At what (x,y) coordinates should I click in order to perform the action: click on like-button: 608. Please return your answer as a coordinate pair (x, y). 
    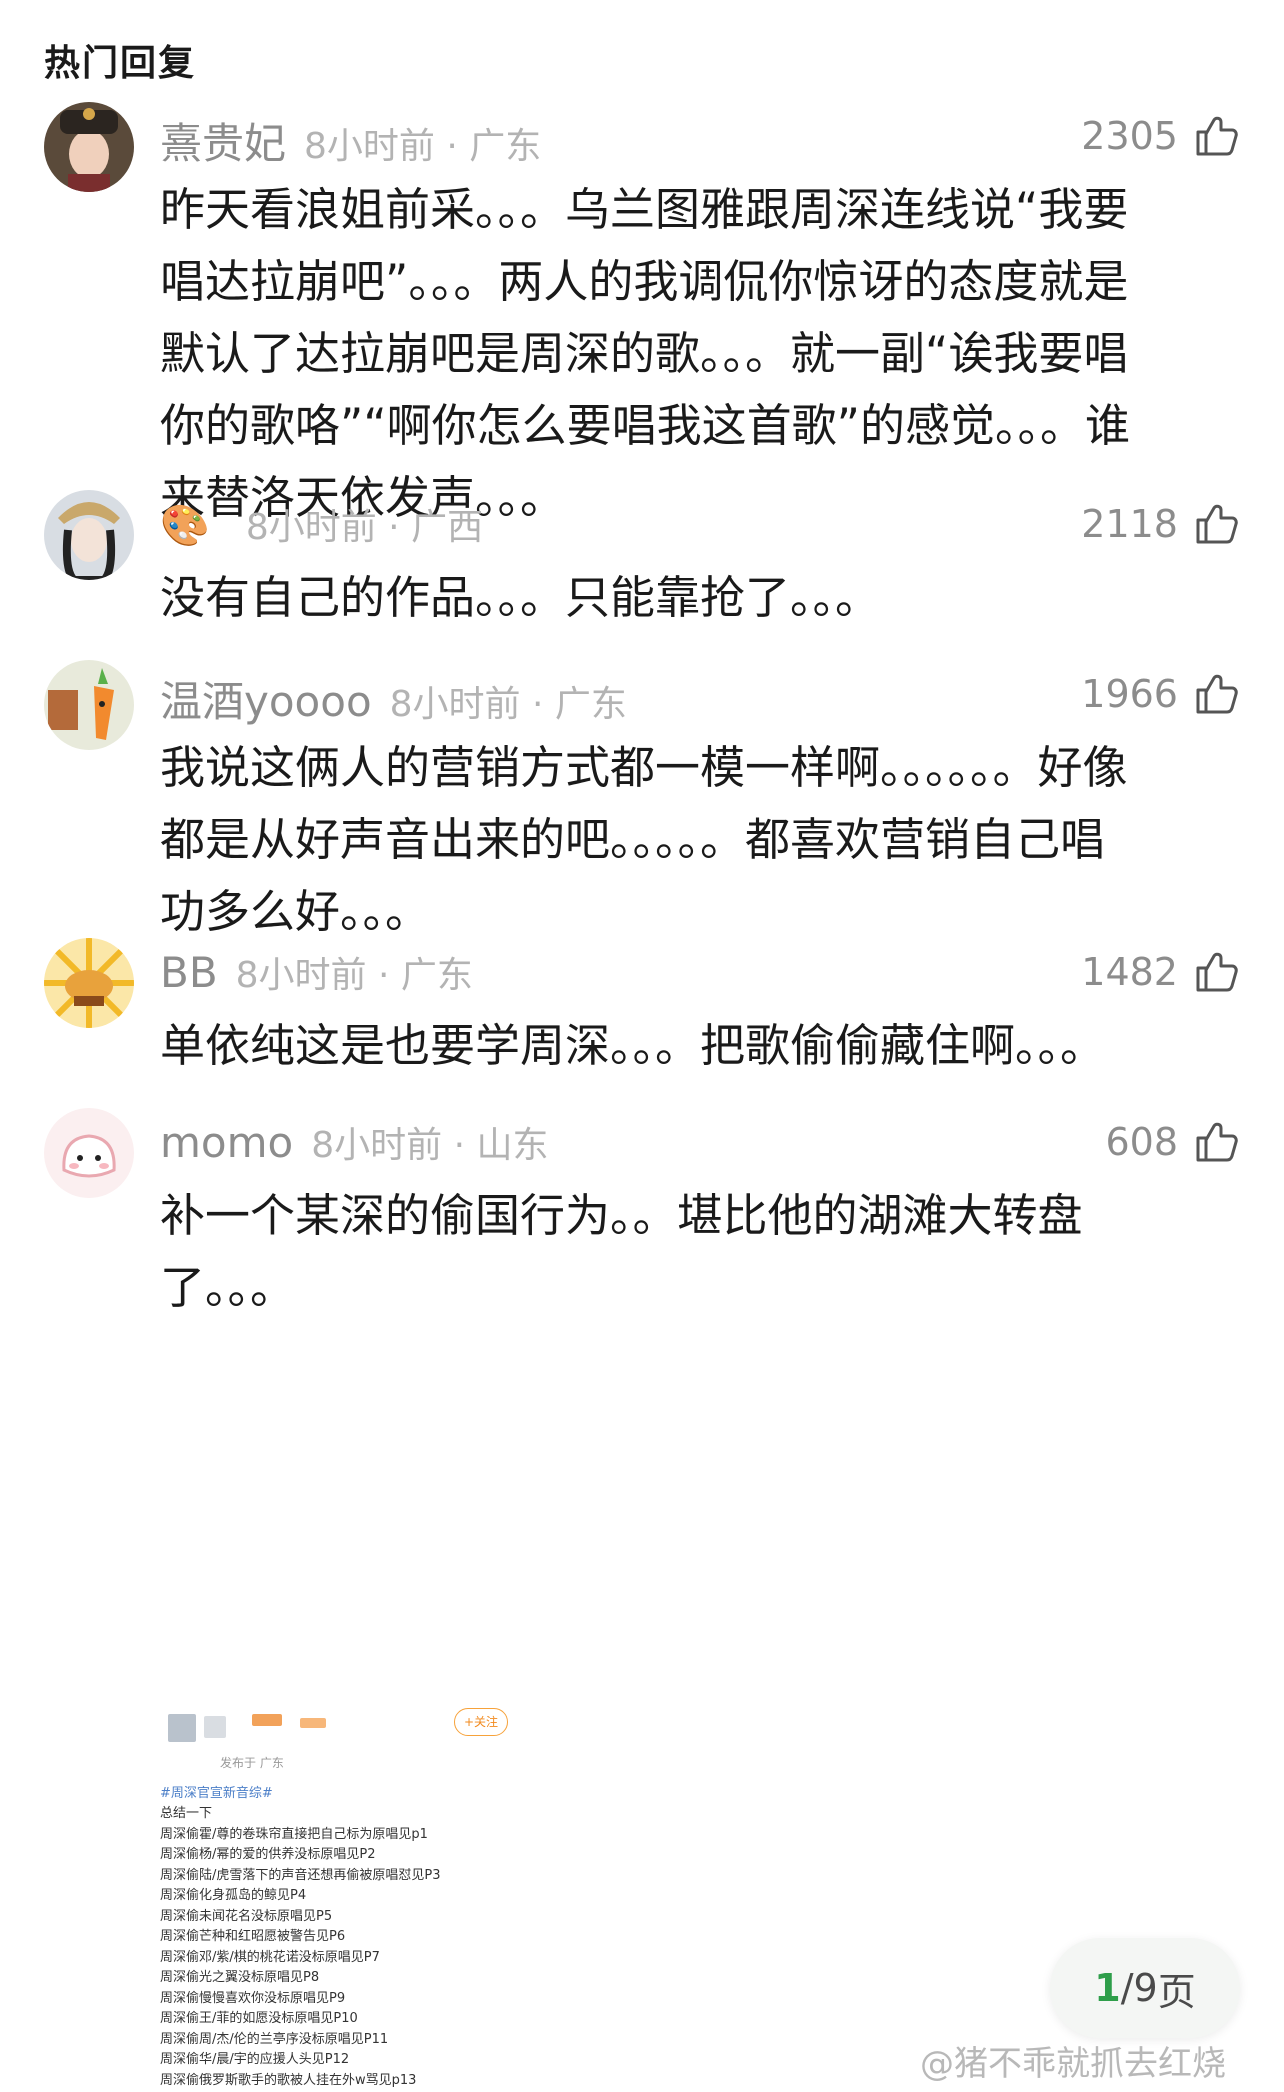
    Looking at the image, I should click on (1172, 1142).